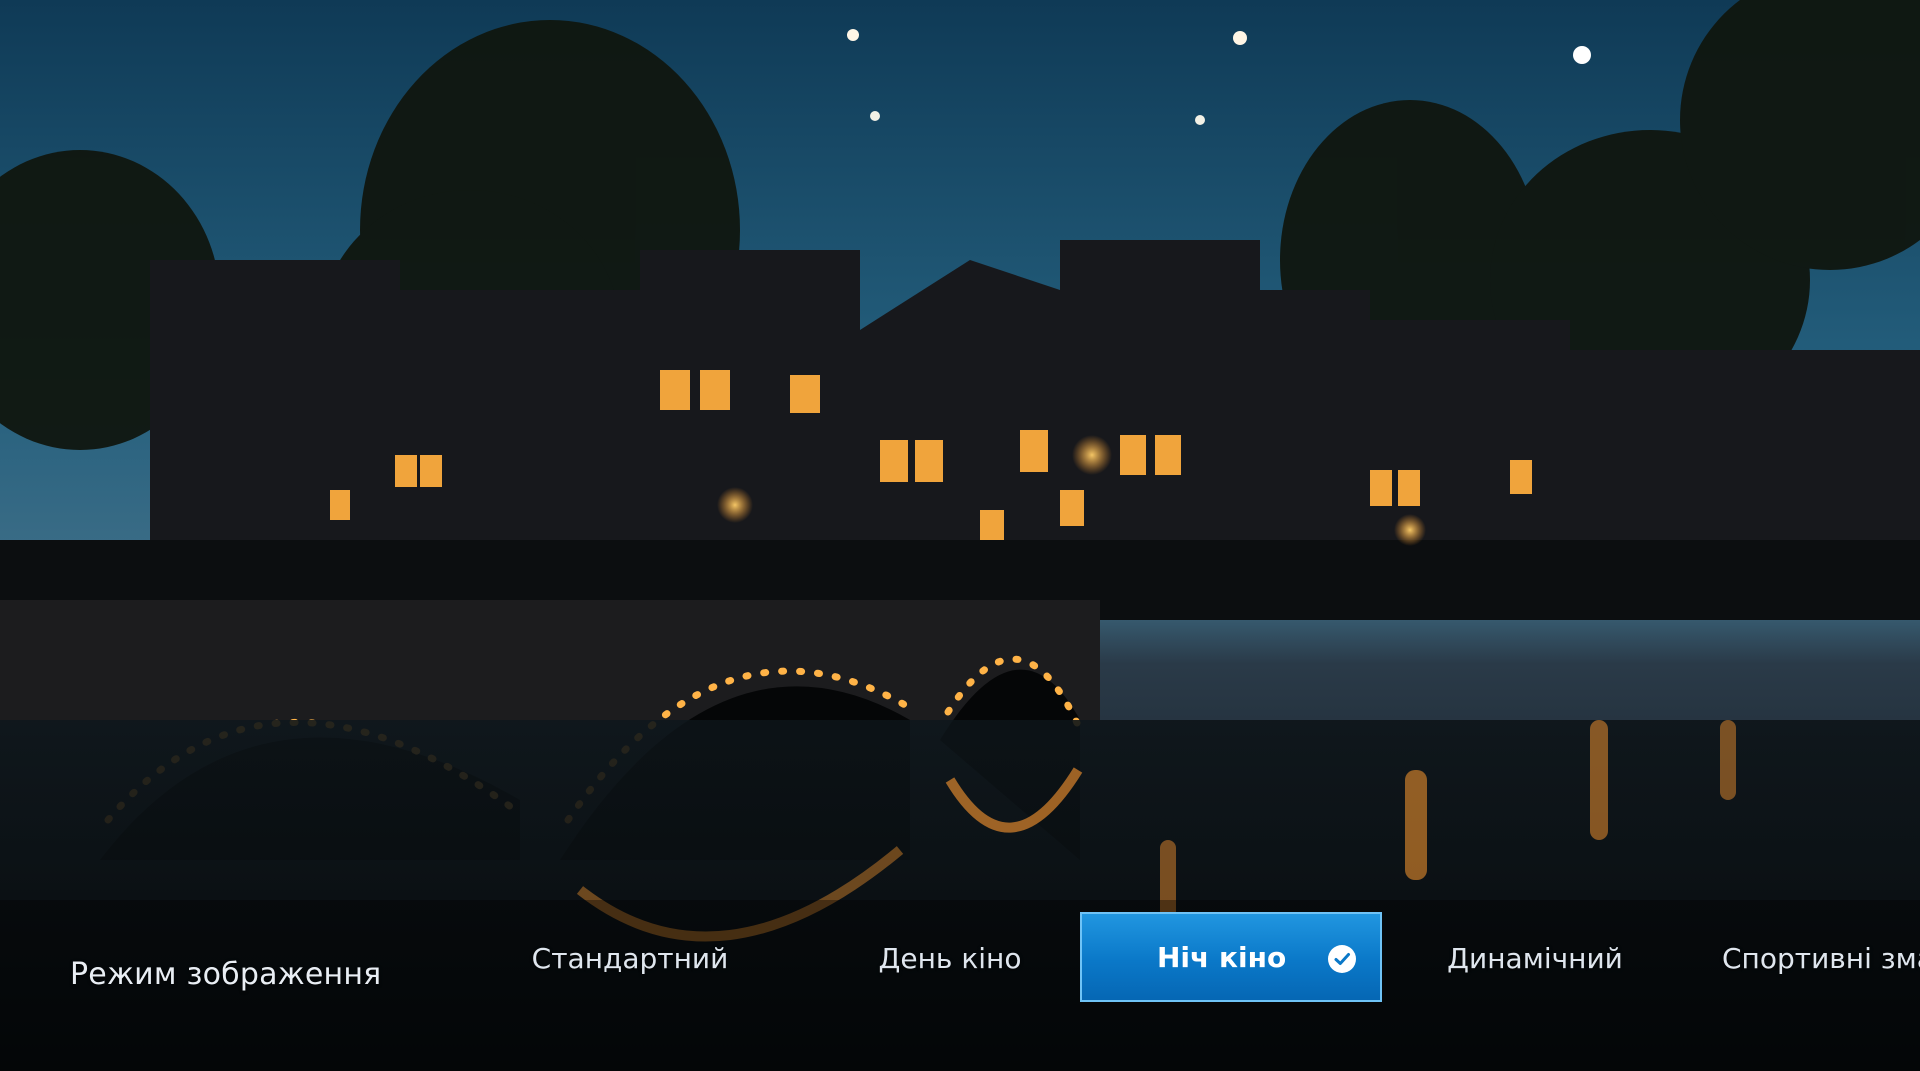 Image resolution: width=1920 pixels, height=1071 pixels. Describe the element at coordinates (1821, 958) in the screenshot. I see `mode-label: Спортивні зма` at that location.